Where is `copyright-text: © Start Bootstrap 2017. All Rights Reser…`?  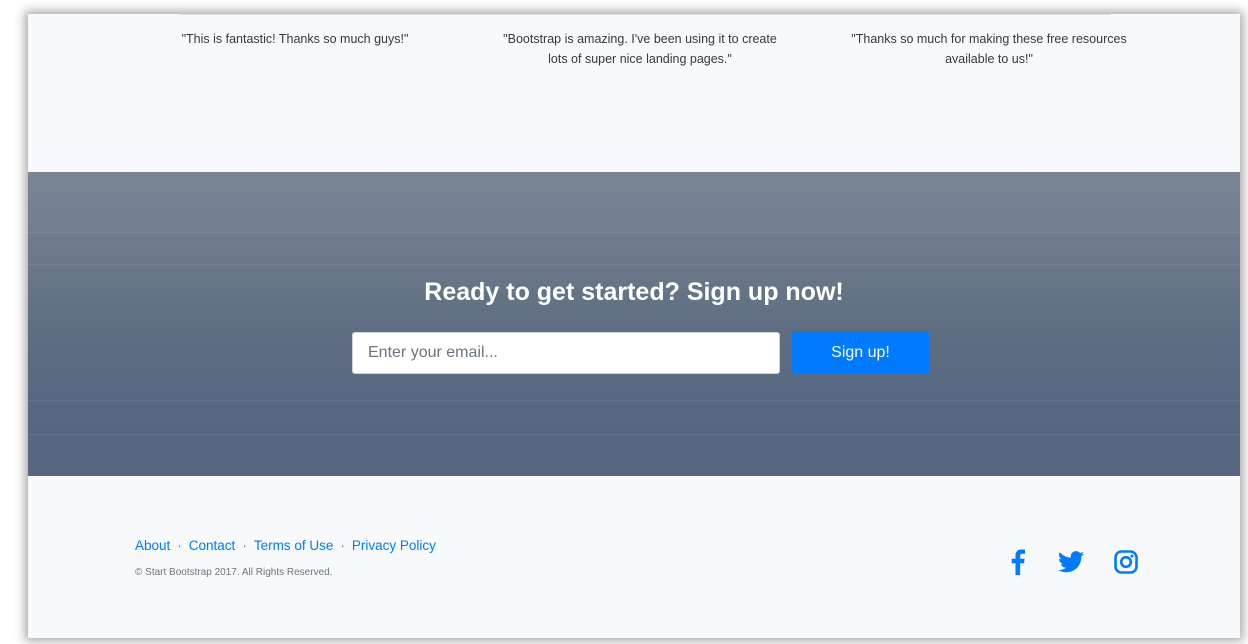
copyright-text: © Start Bootstrap 2017. All Rights Reser… is located at coordinates (234, 572).